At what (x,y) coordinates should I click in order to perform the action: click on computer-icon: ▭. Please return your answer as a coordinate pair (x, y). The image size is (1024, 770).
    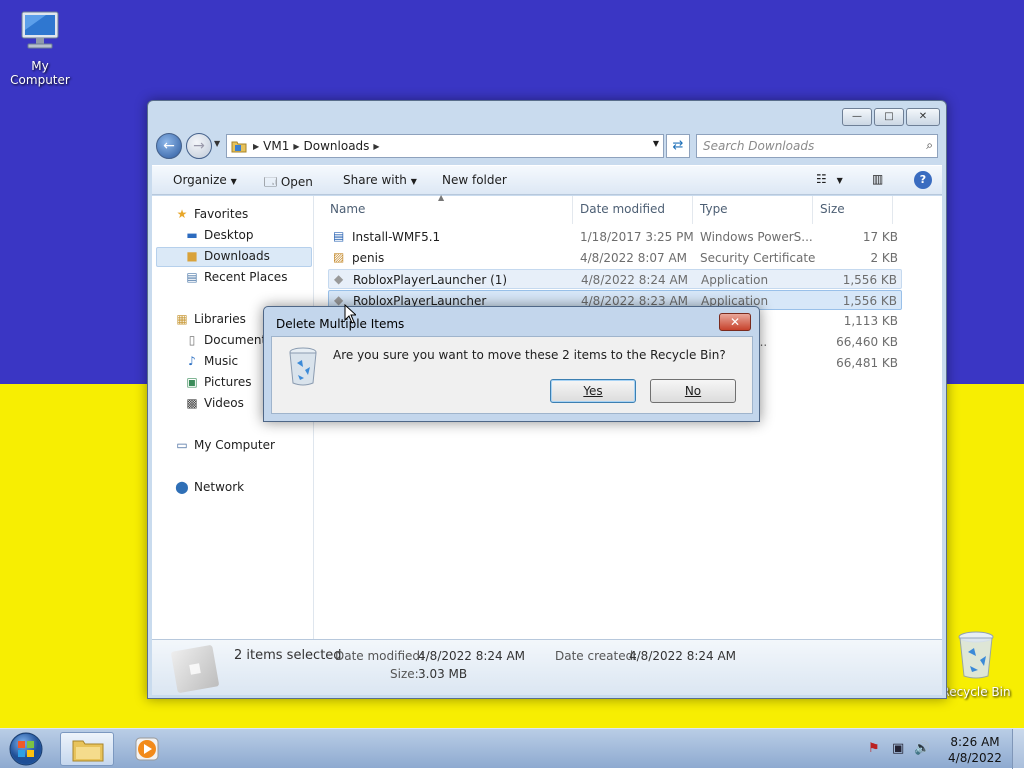
    Looking at the image, I should click on (182, 445).